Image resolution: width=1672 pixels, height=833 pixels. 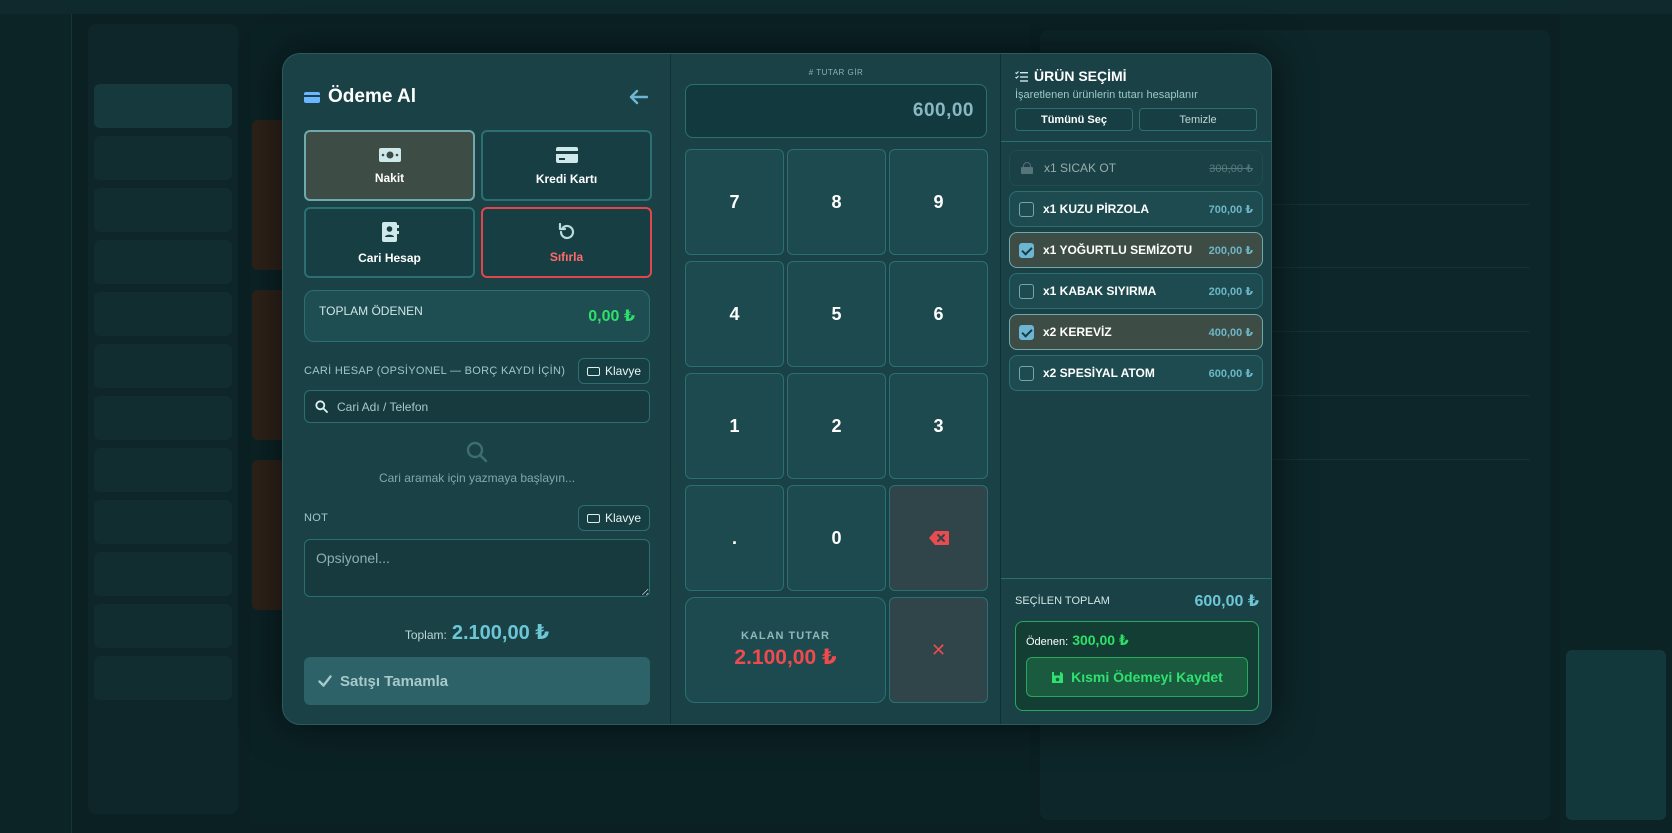 What do you see at coordinates (1099, 373) in the screenshot?
I see `item-name: x2 SPESİYAL ATOM` at bounding box center [1099, 373].